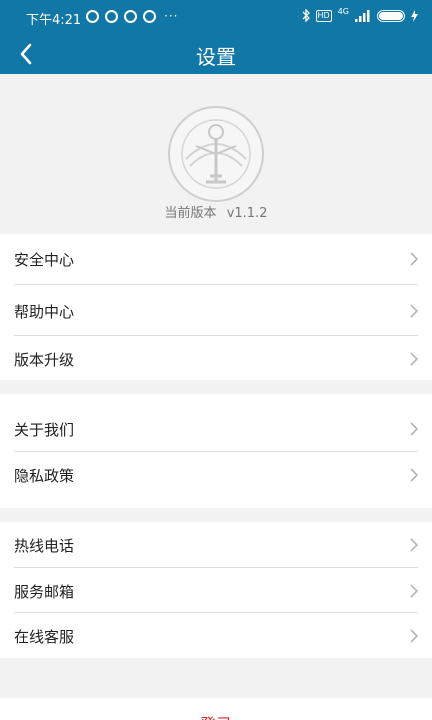  What do you see at coordinates (216, 545) in the screenshot?
I see `list-item-hotline: 热线电话` at bounding box center [216, 545].